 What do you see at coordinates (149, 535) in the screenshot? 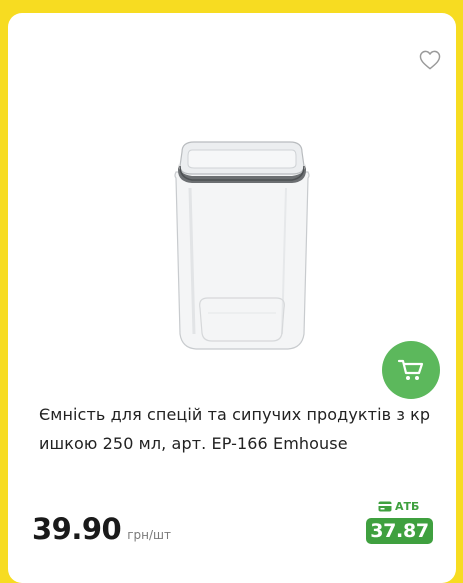
I see `price-unit: грн/шт` at bounding box center [149, 535].